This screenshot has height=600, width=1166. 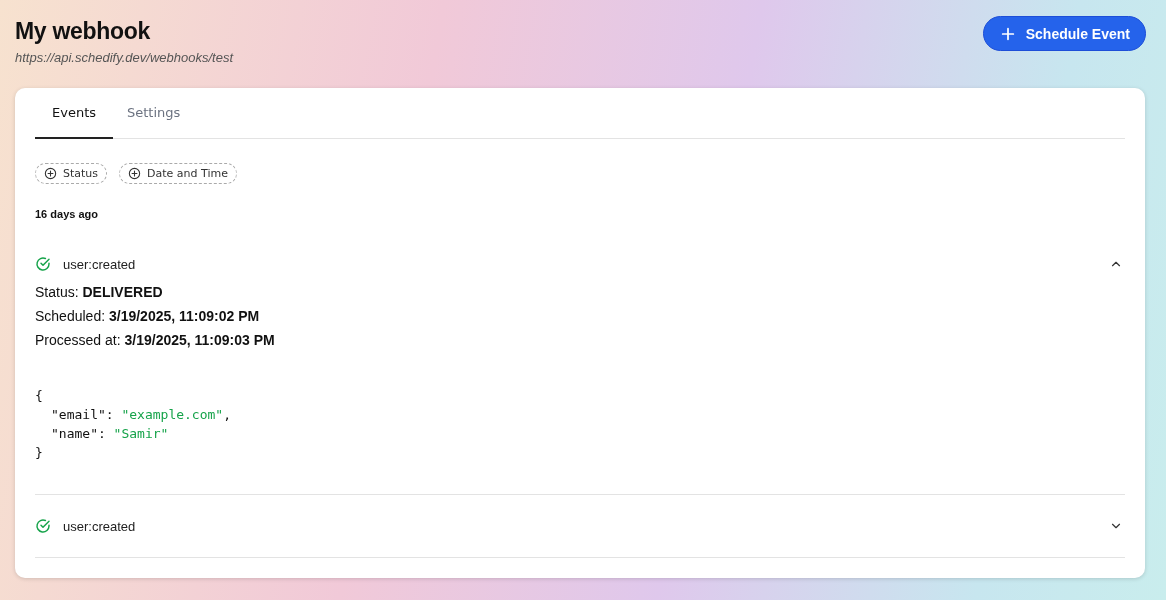 What do you see at coordinates (1007, 33) in the screenshot?
I see `plus-icon` at bounding box center [1007, 33].